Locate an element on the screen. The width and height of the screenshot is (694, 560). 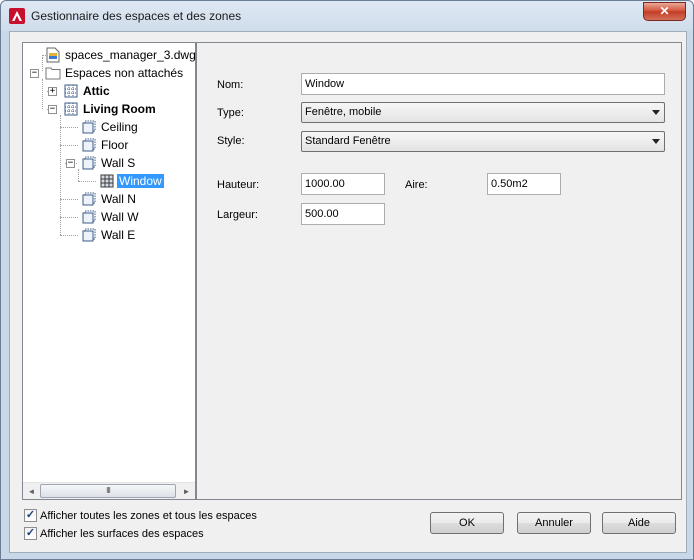
expand-toggle: + is located at coordinates (52, 91).